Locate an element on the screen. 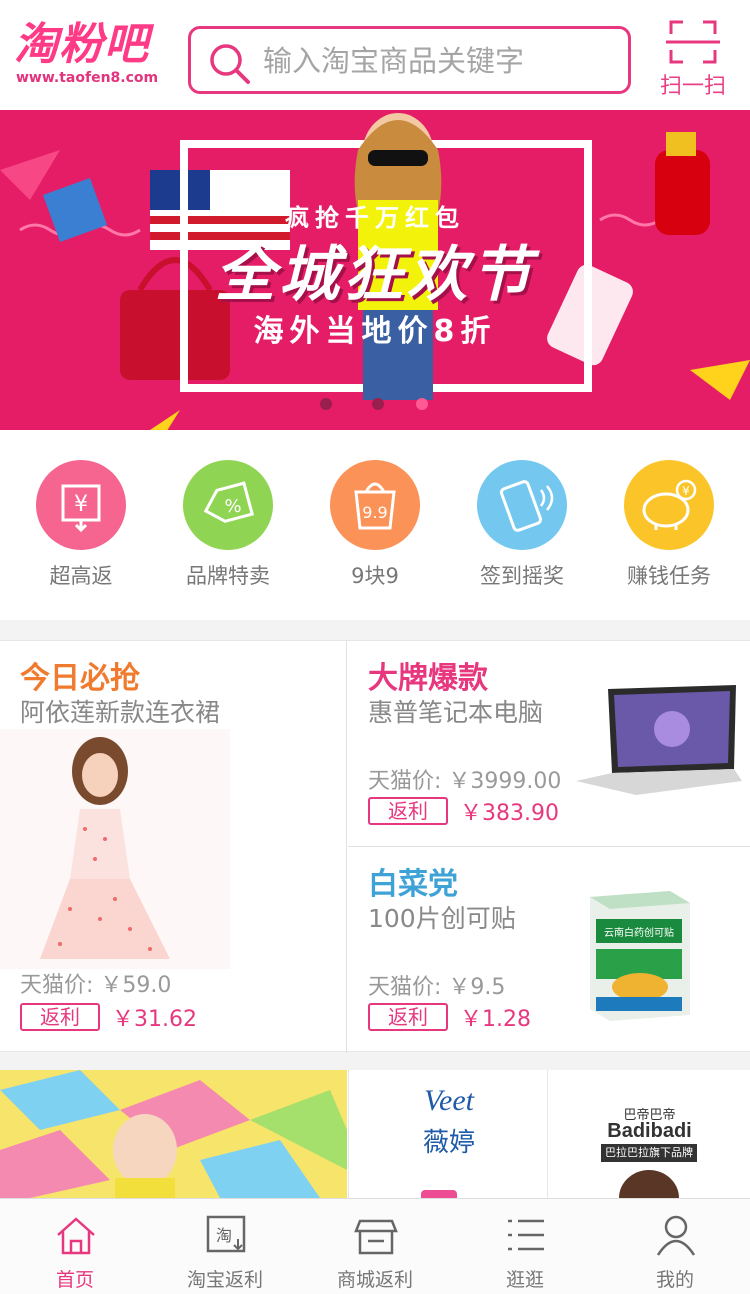  promo-price: 天猫价: ￥3999.00 is located at coordinates (465, 781).